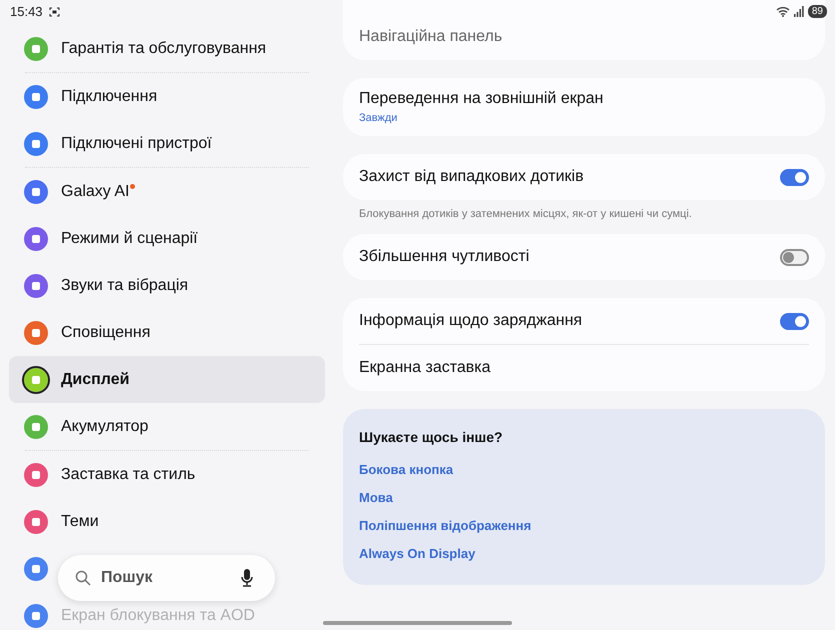  I want to click on wifi-icon, so click(783, 11).